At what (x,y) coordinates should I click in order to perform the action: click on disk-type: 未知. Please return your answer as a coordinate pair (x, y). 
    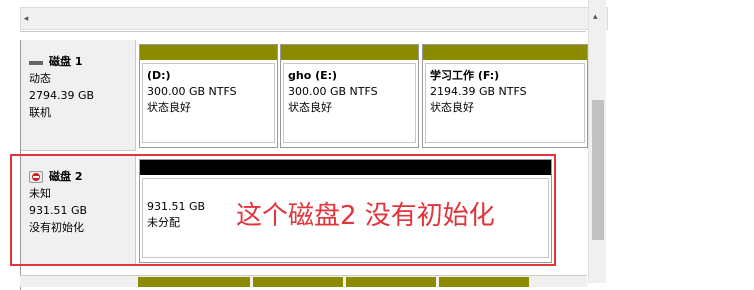
    Looking at the image, I should click on (40, 193).